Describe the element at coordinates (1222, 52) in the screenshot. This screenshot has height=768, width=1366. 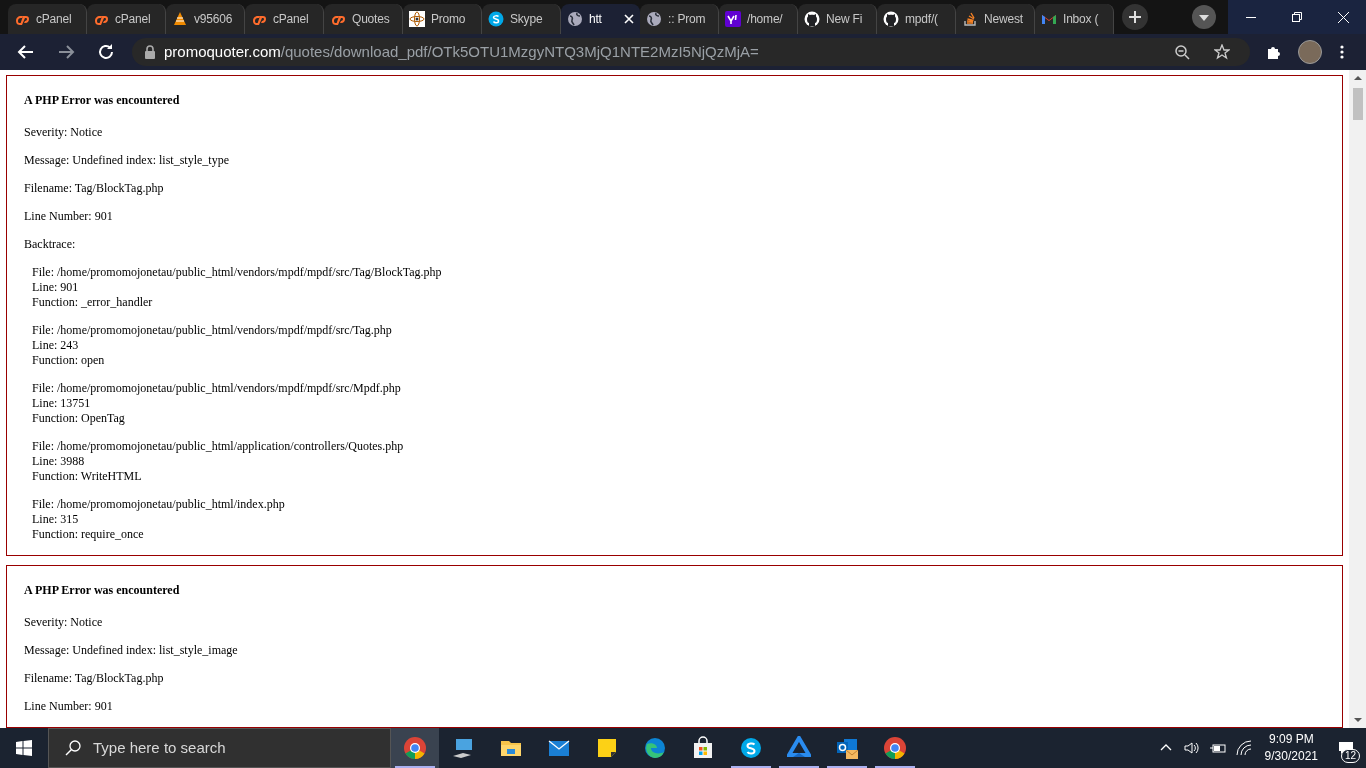
I see `star-icon` at that location.